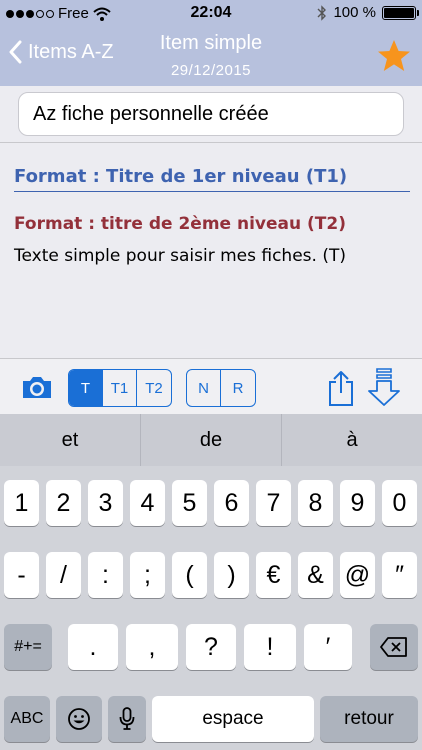 The width and height of the screenshot is (422, 750). Describe the element at coordinates (86, 388) in the screenshot. I see `style-t-button: T` at that location.